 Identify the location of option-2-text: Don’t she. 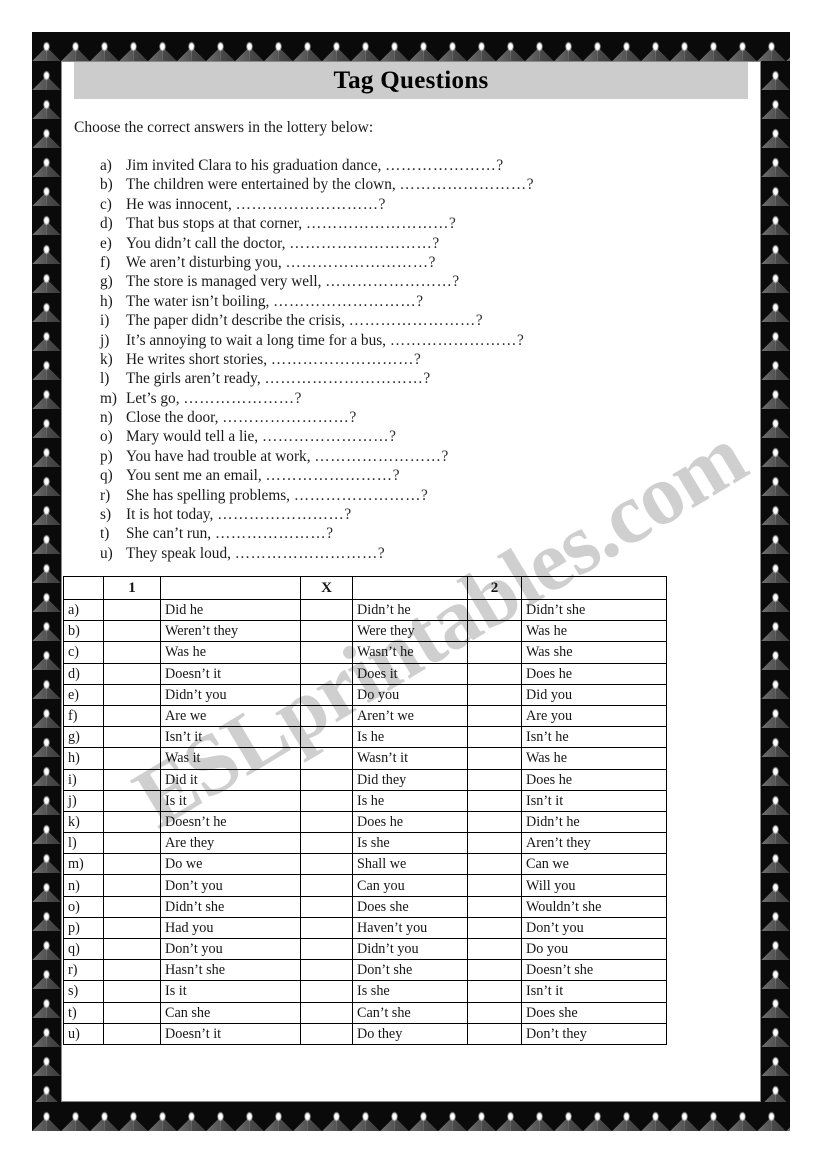
(410, 970).